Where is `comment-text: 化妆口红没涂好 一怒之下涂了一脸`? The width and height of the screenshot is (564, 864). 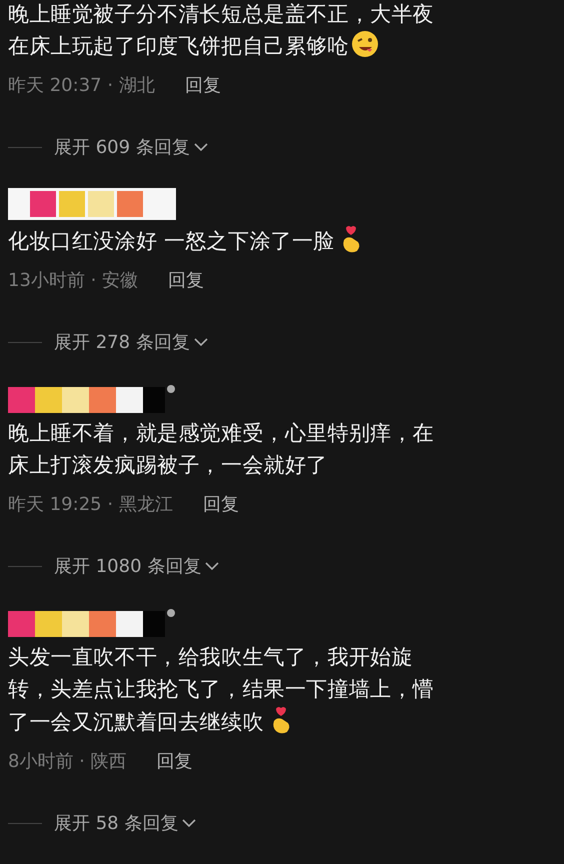 comment-text: 化妆口红没涂好 一怒之下涂了一脸 is located at coordinates (286, 240).